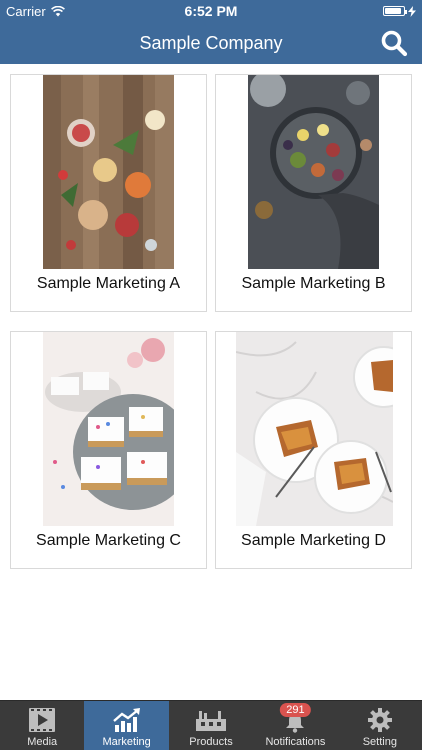 This screenshot has height=750, width=422. Describe the element at coordinates (379, 742) in the screenshot. I see `tab-label: Setting` at that location.